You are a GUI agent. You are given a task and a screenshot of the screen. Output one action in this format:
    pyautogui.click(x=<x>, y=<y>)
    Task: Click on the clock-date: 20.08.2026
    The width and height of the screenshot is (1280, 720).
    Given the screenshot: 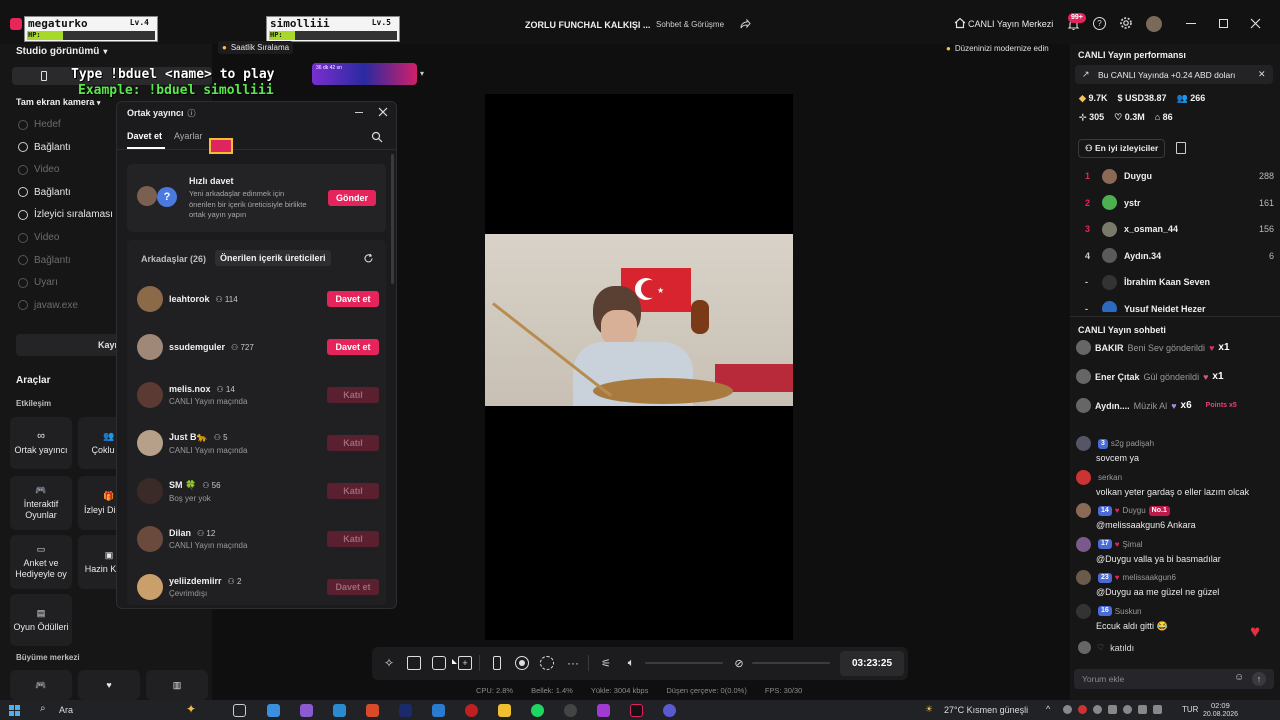 What is the action you would take?
    pyautogui.click(x=1220, y=715)
    